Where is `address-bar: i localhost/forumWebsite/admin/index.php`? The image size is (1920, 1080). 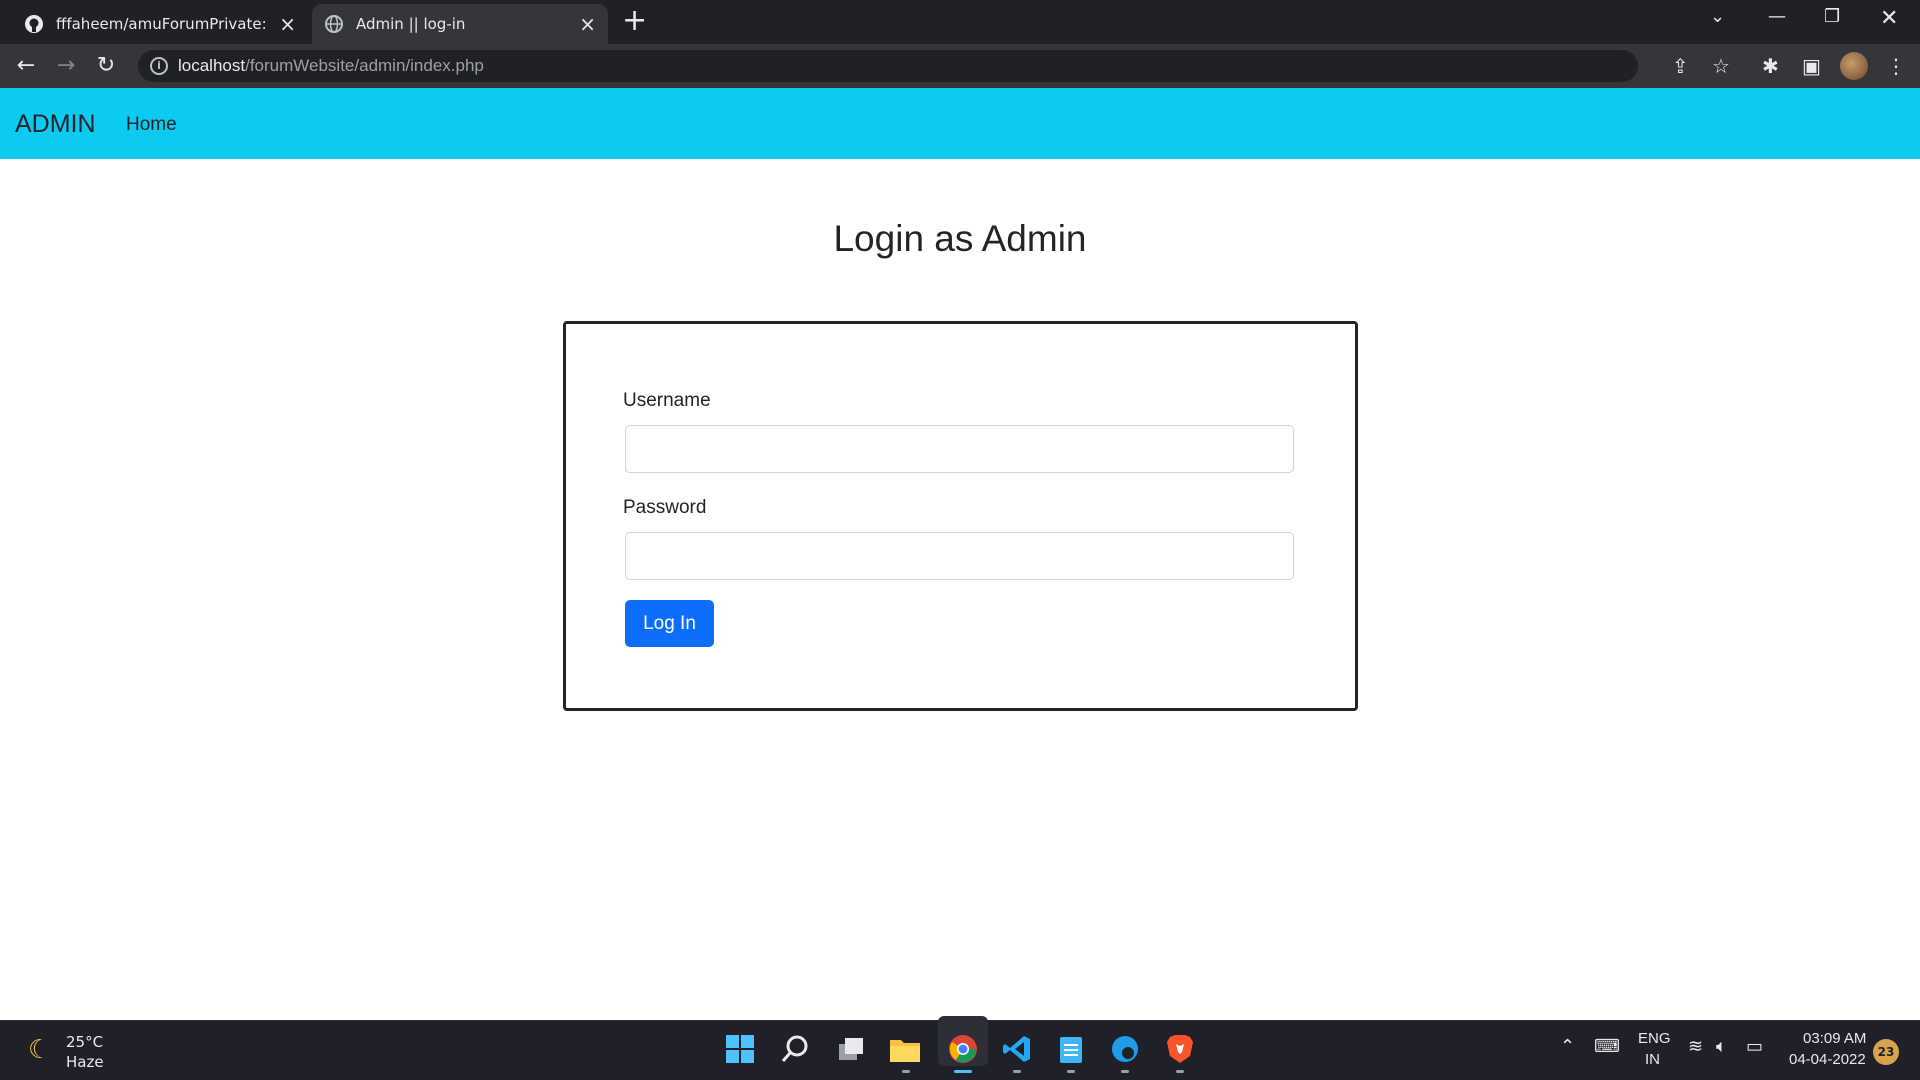 address-bar: i localhost/forumWebsite/admin/index.php is located at coordinates (888, 66).